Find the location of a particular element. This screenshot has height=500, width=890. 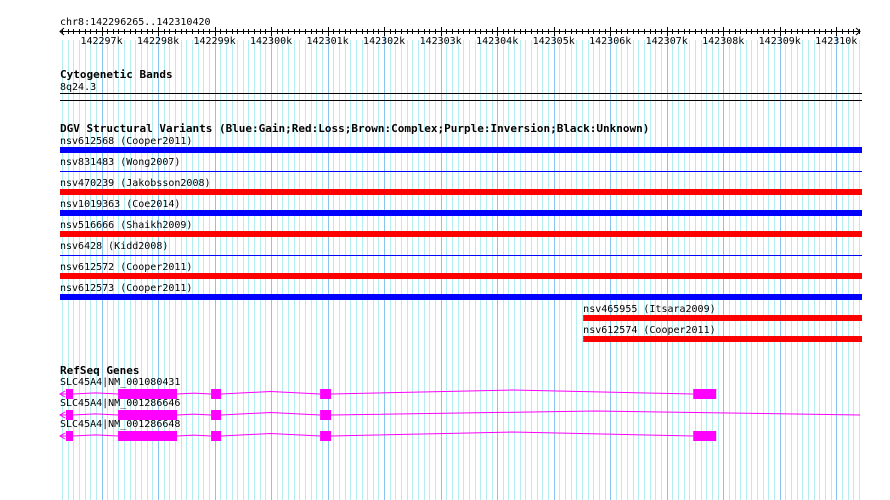

ruler-tick-label: 142303k is located at coordinates (441, 41).